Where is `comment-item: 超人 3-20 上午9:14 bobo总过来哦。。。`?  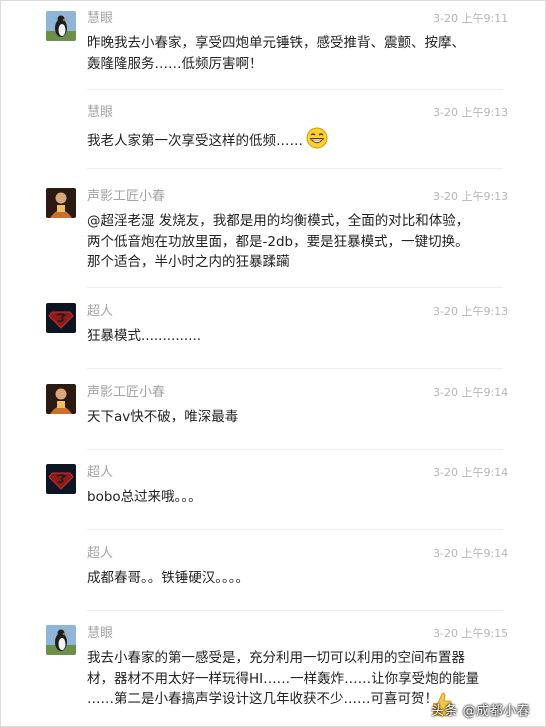
comment-item: 超人 3-20 上午9:14 bobo总过来哦。。。 is located at coordinates (273, 488).